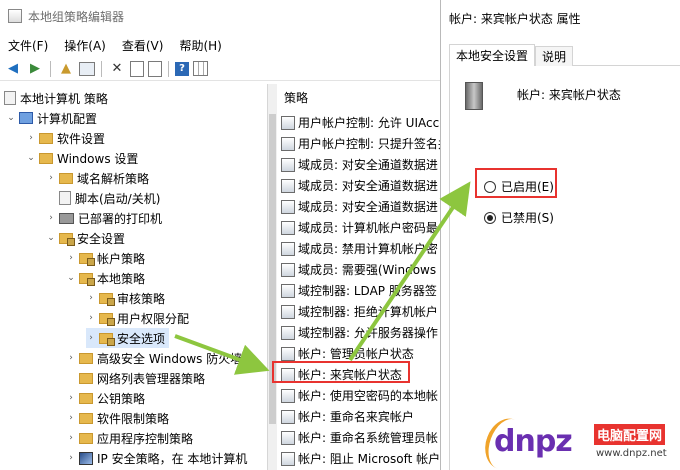  What do you see at coordinates (533, 441) in the screenshot?
I see `watermark-brand: dnpz` at bounding box center [533, 441].